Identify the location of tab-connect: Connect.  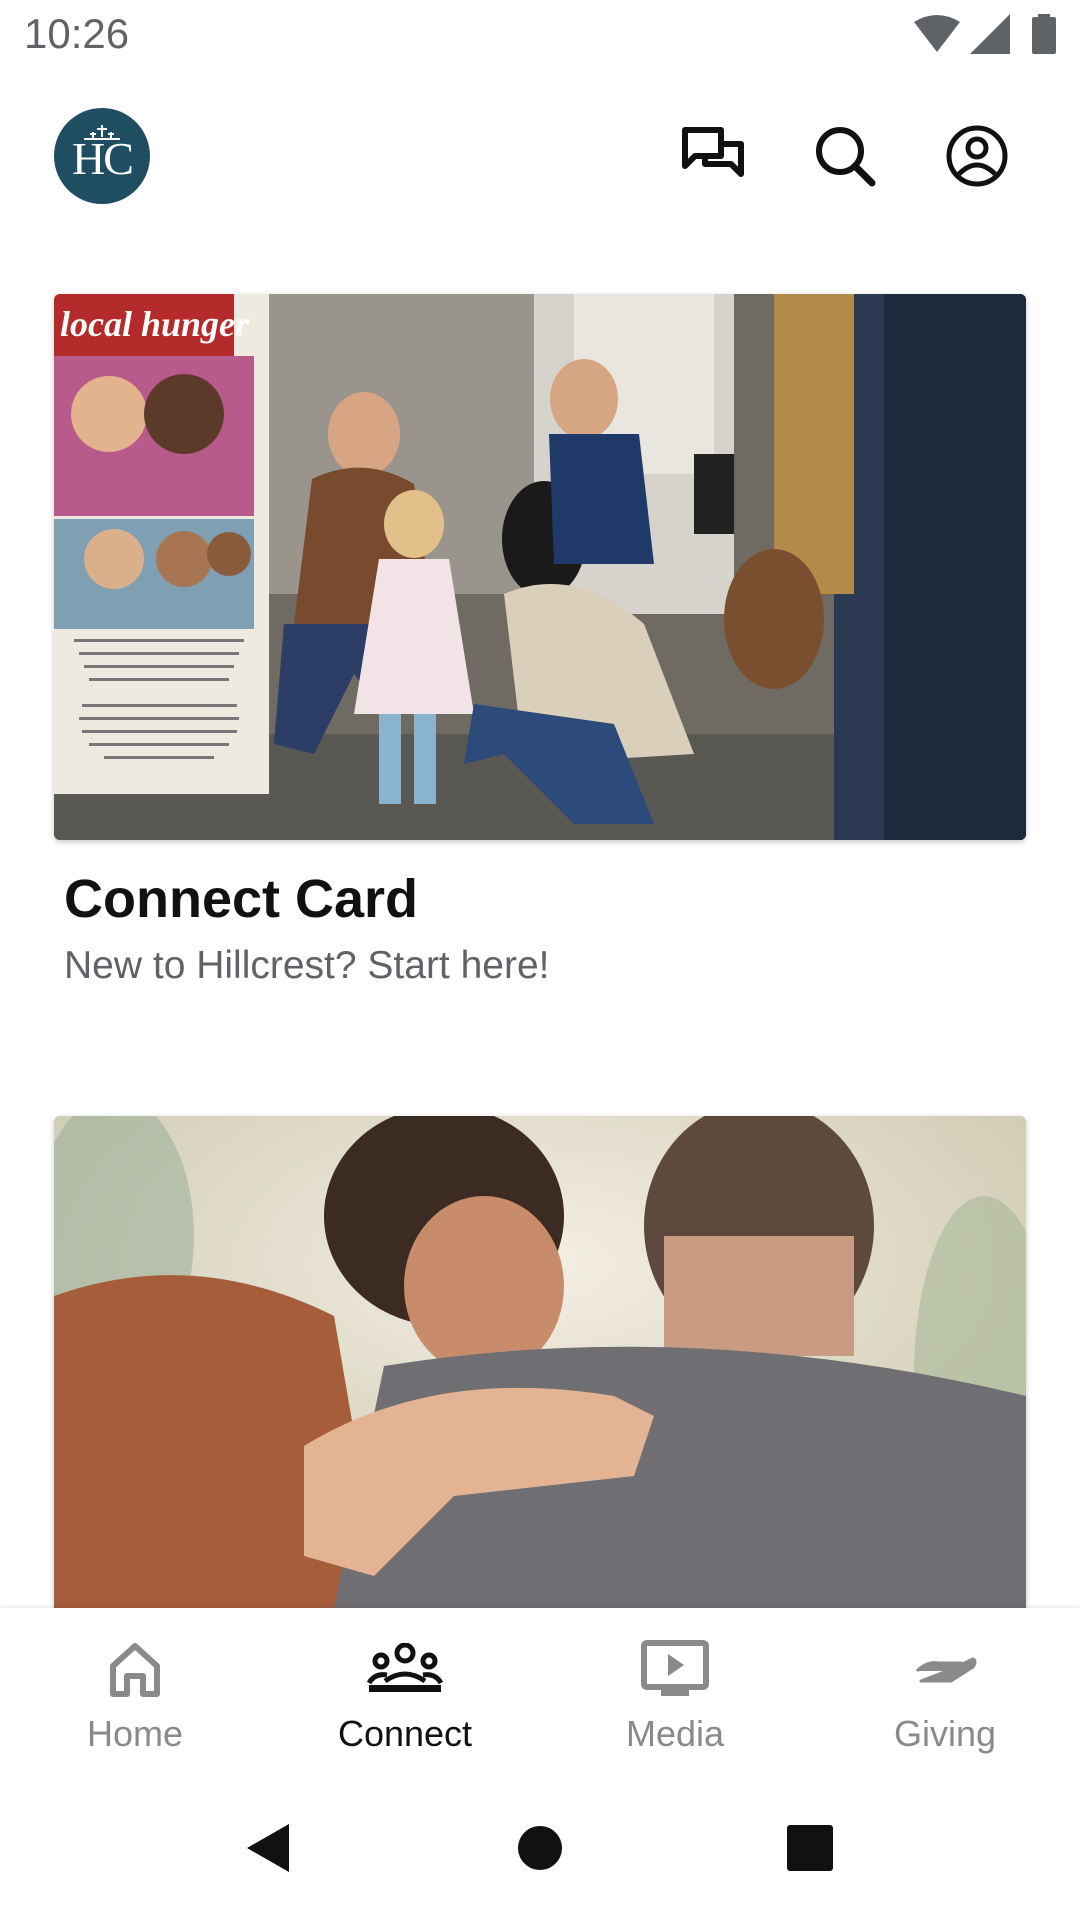
(405, 1693).